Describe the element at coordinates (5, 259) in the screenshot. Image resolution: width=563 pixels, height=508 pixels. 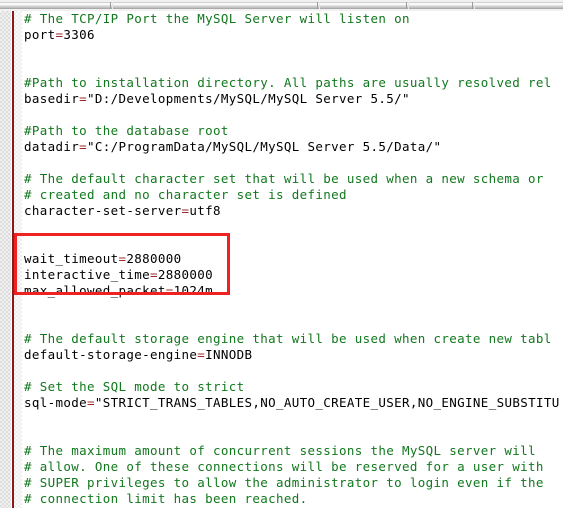
I see `bookmark-margin` at that location.